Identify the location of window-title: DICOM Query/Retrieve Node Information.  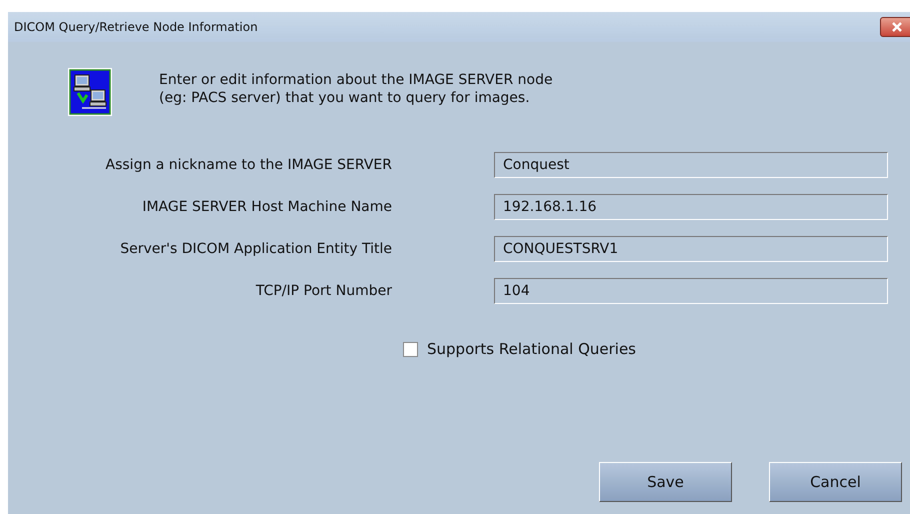
(136, 27).